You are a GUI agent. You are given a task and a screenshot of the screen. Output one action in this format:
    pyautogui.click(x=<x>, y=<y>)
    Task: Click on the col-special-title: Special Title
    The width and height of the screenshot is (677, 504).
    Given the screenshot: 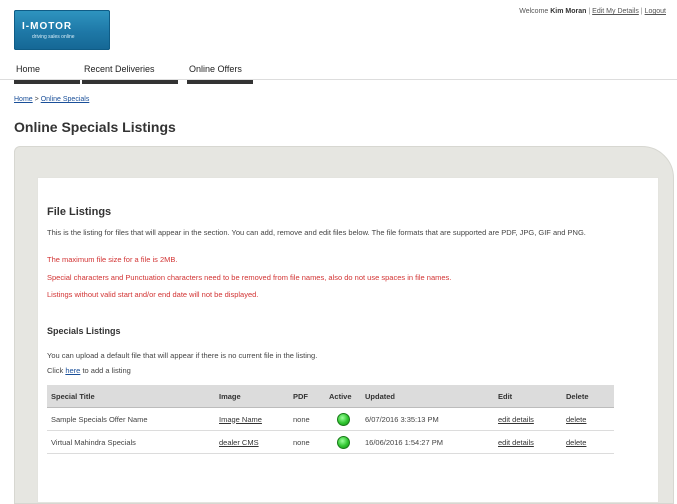 What is the action you would take?
    pyautogui.click(x=131, y=396)
    